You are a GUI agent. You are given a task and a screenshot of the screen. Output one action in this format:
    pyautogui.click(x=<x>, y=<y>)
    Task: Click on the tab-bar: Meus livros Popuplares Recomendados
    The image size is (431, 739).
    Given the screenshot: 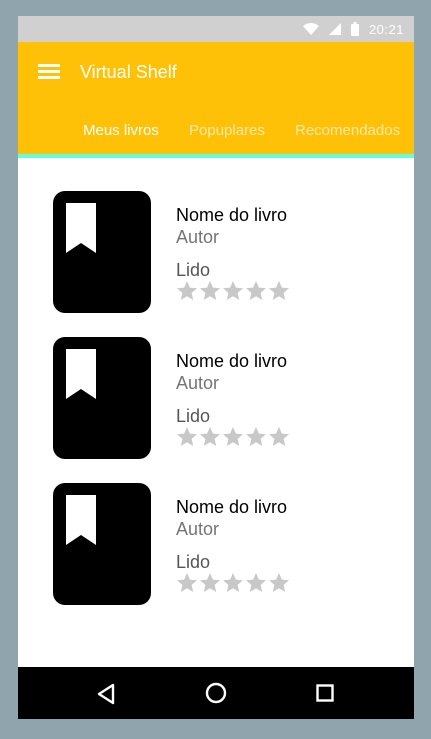 What is the action you would take?
    pyautogui.click(x=216, y=134)
    